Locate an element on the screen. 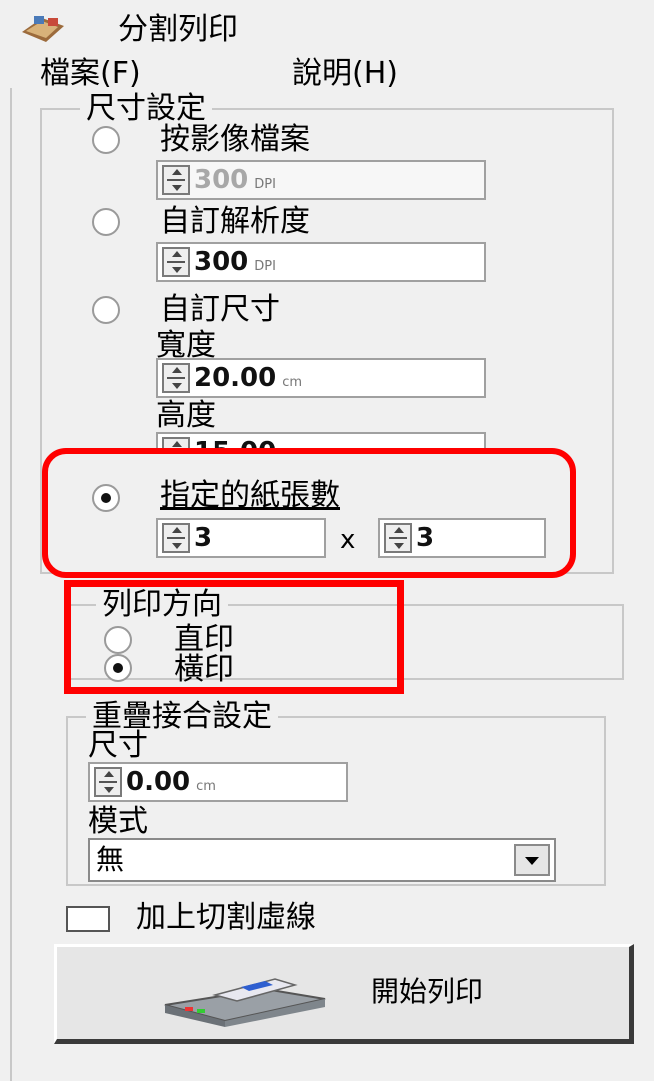 The image size is (654, 1081). radio-by-image-file is located at coordinates (106, 140).